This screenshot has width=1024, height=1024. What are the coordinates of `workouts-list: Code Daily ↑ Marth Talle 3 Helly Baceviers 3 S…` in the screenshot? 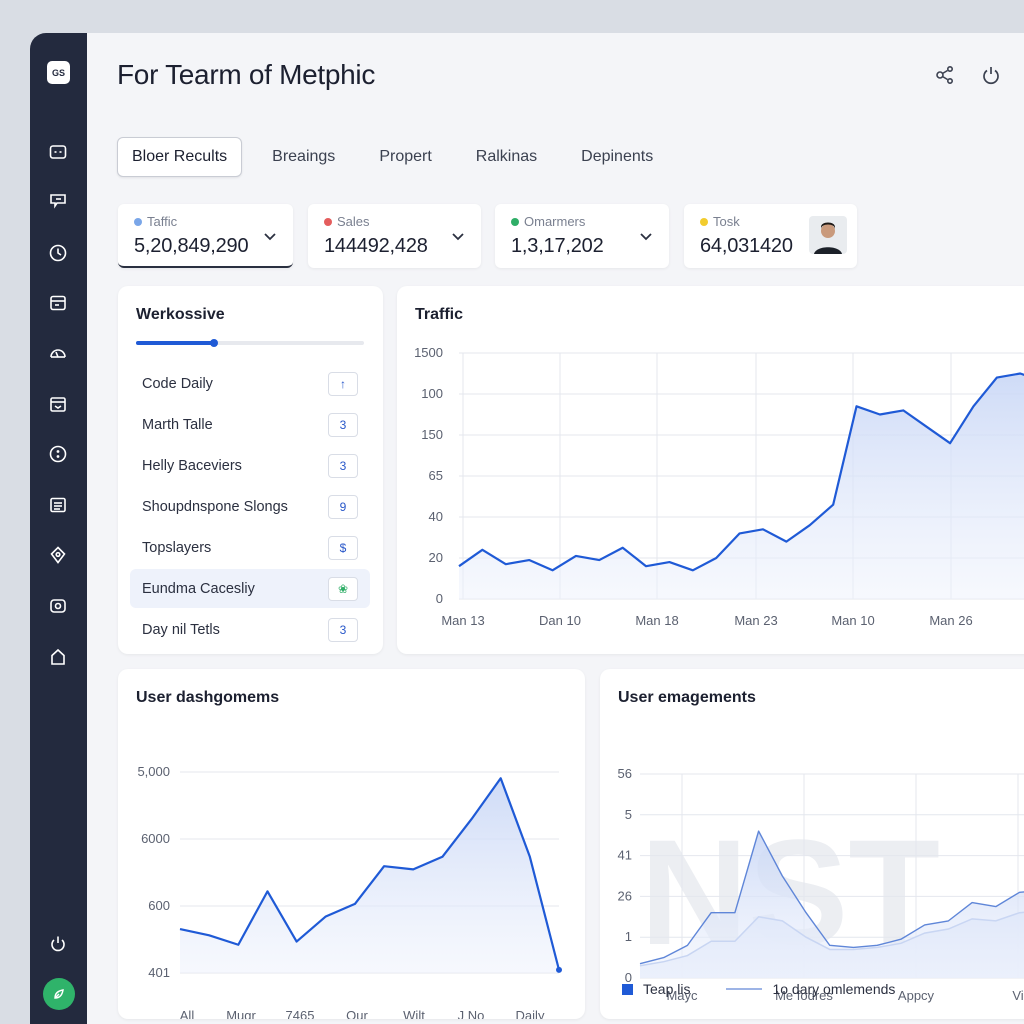 It's located at (250, 507).